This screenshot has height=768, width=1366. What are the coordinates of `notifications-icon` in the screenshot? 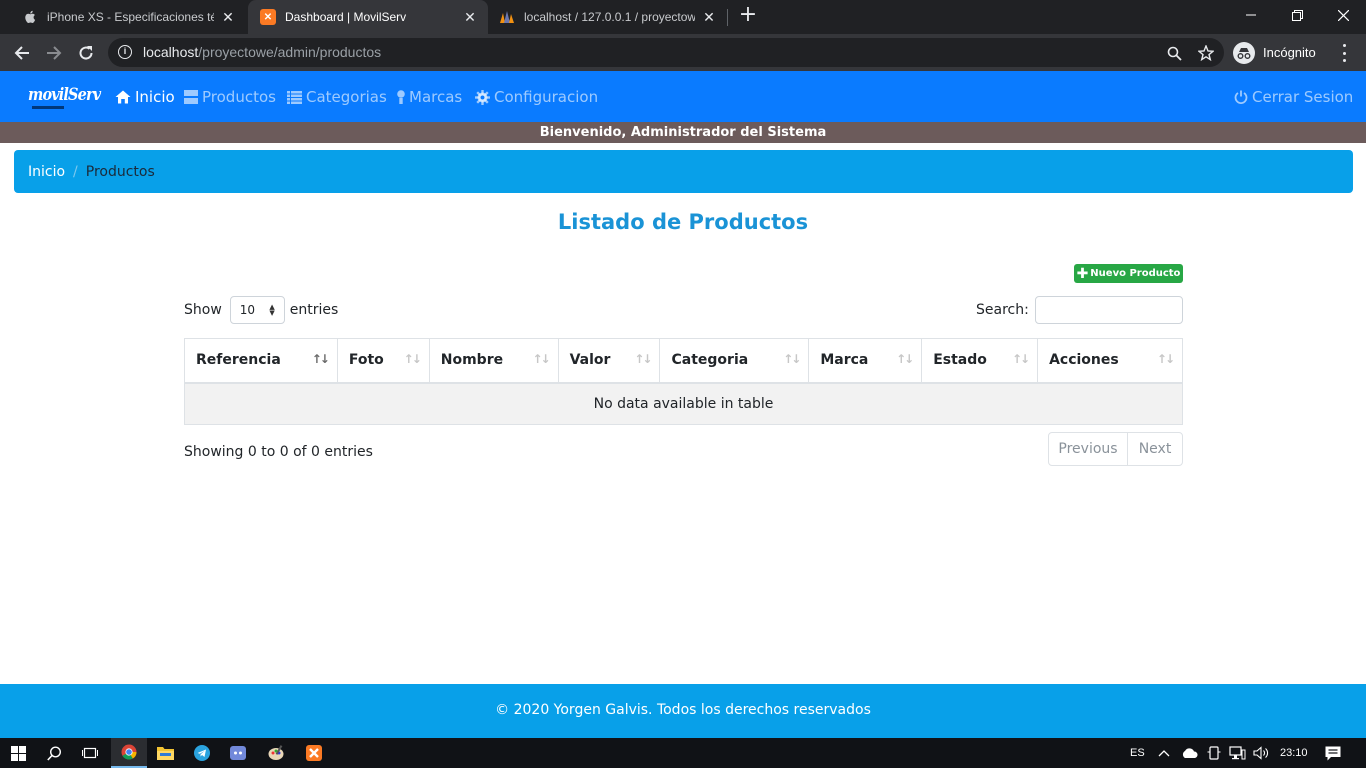 It's located at (1333, 753).